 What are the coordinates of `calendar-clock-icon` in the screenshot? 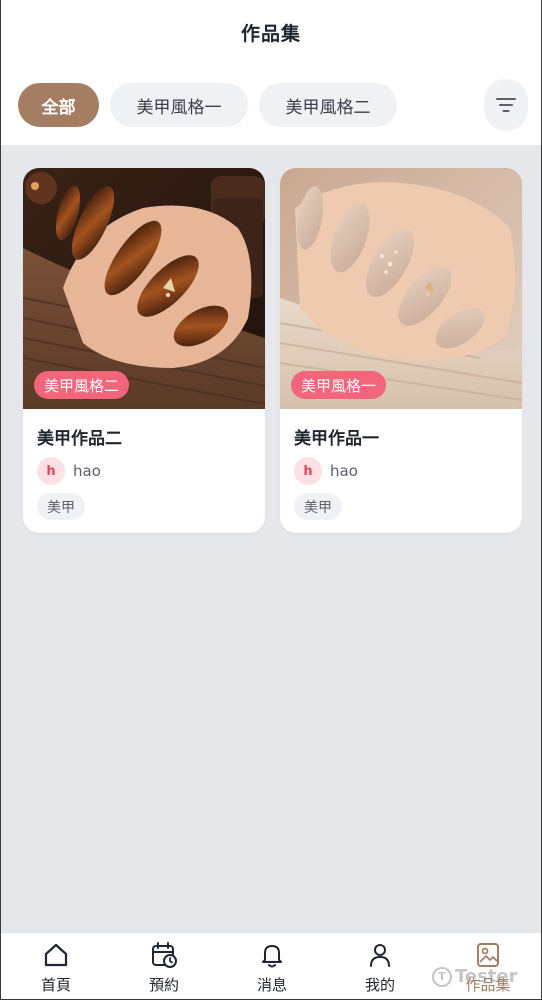 It's located at (164, 955).